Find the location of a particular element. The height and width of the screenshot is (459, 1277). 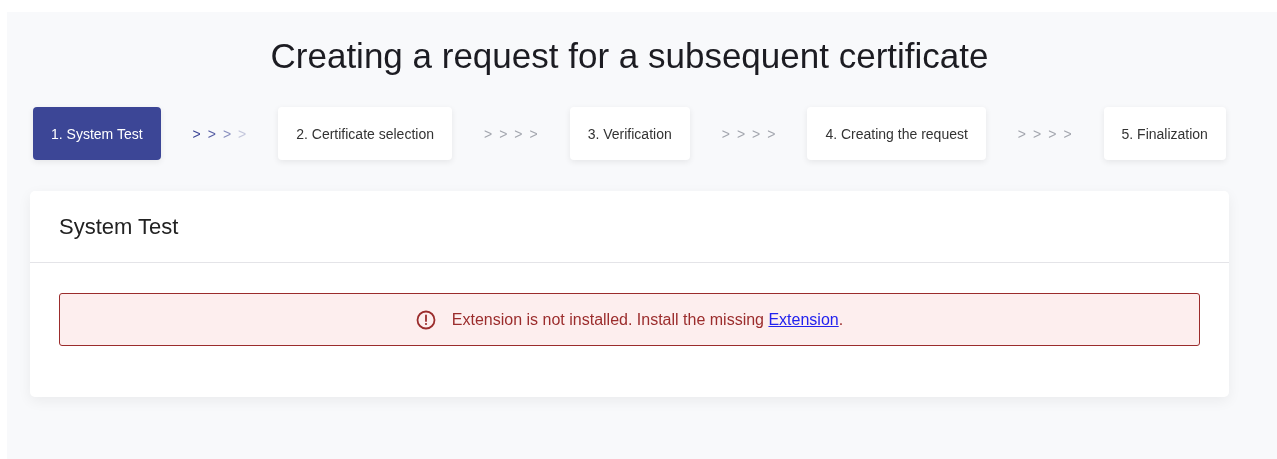

step-tab: 2. Certificate selection is located at coordinates (365, 133).